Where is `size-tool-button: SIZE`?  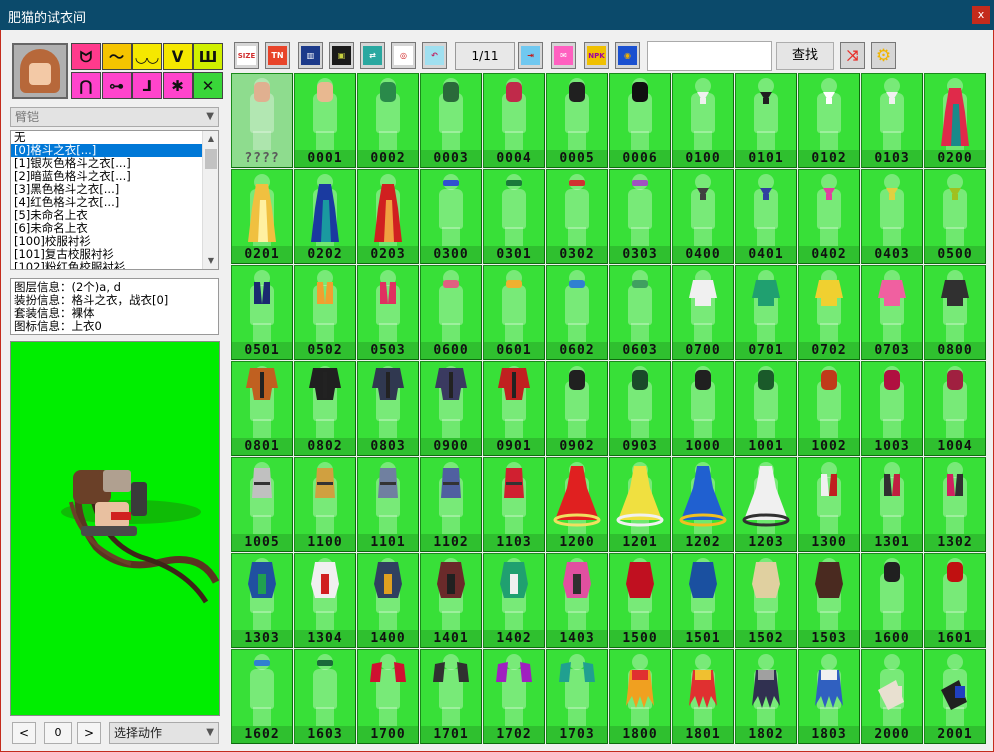 size-tool-button: SIZE is located at coordinates (246, 55).